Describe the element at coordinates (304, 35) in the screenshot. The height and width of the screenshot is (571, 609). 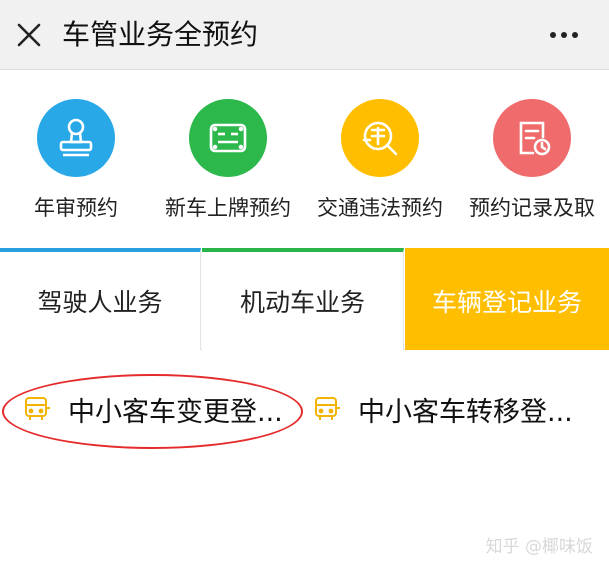
I see `title-bar: 车管业务全预约` at that location.